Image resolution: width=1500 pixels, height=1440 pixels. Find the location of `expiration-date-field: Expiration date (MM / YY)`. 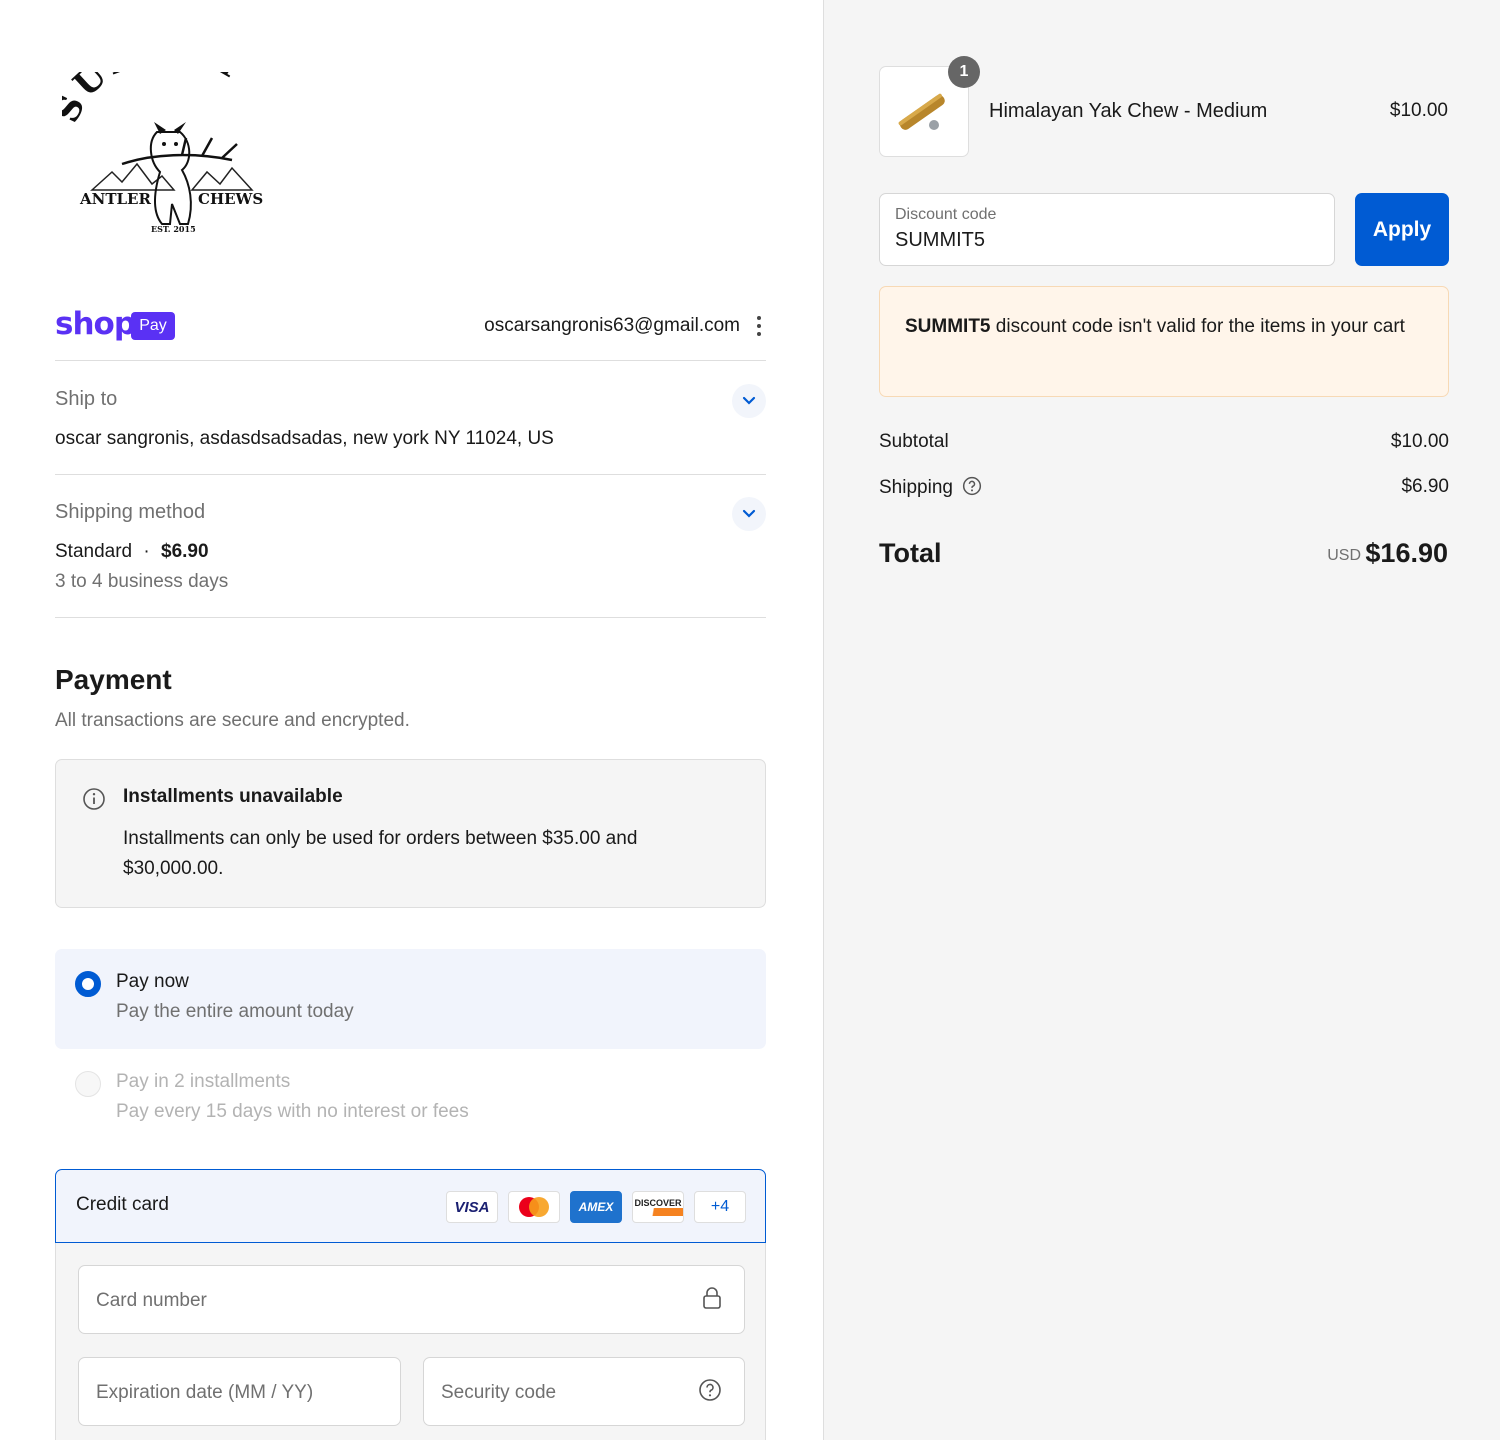

expiration-date-field: Expiration date (MM / YY) is located at coordinates (239, 1391).